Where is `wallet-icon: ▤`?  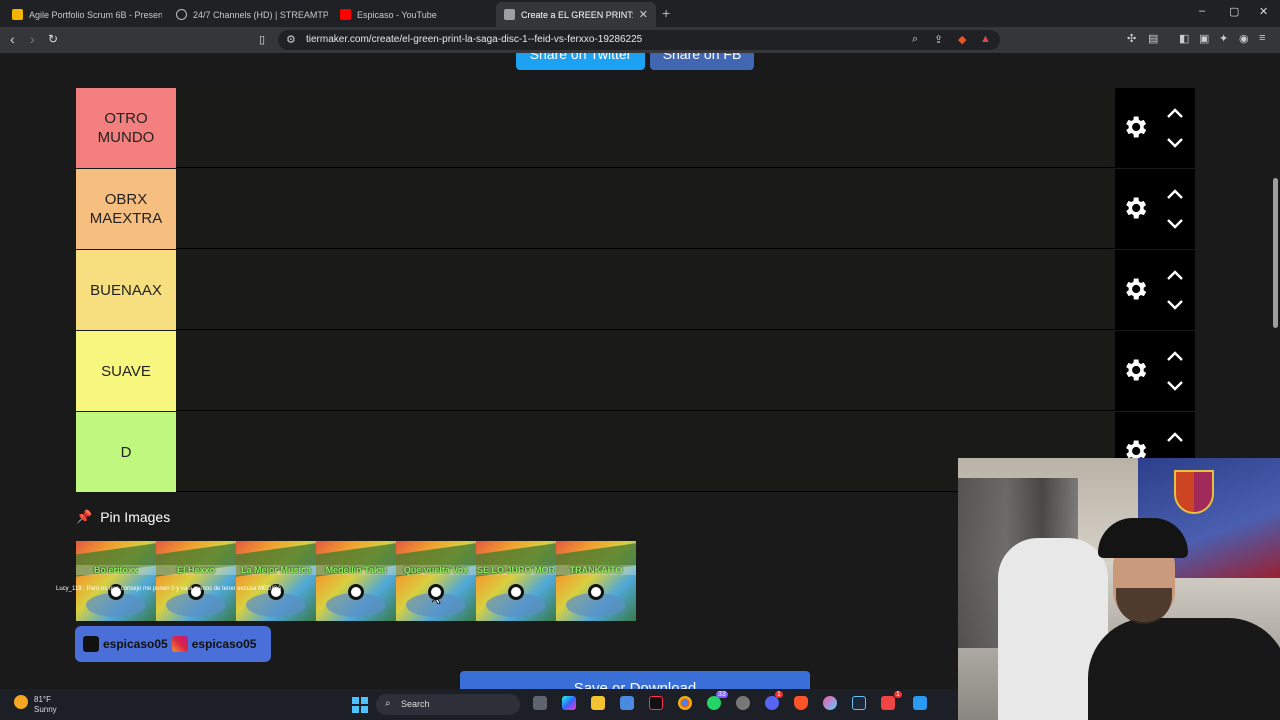
wallet-icon: ▤ is located at coordinates (1153, 38).